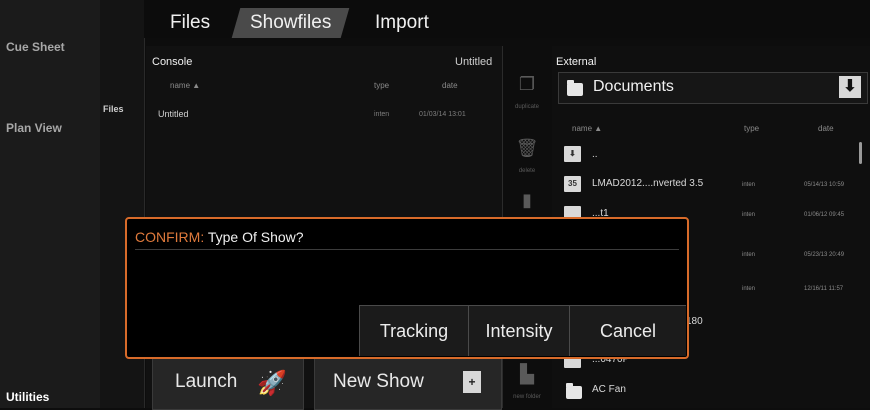  Describe the element at coordinates (381, 85) in the screenshot. I see `console-col-type: type` at that location.